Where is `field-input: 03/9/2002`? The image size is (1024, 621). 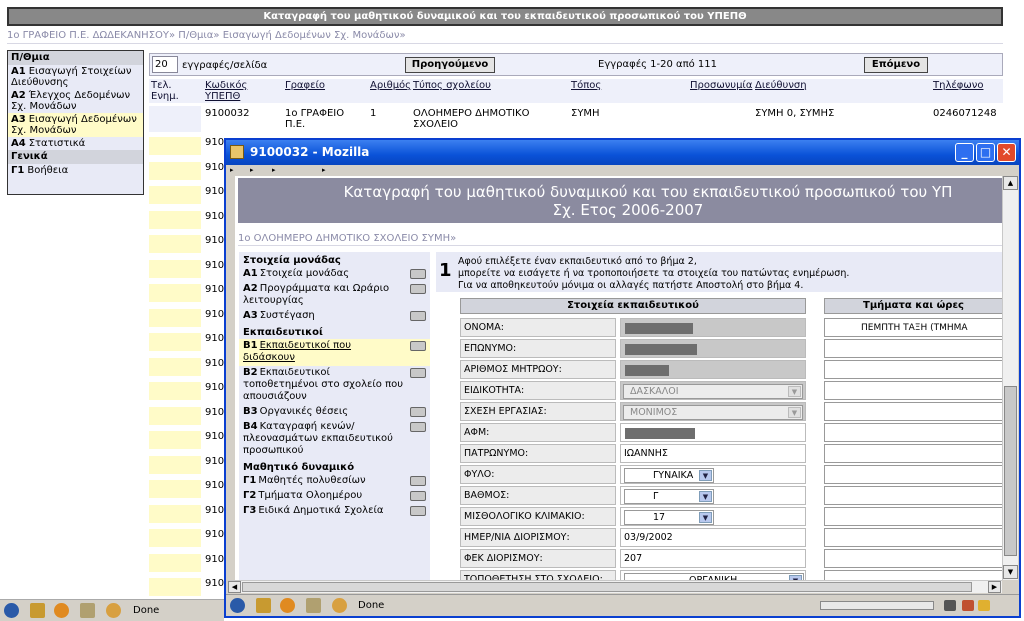
field-input: 03/9/2002 is located at coordinates (713, 537).